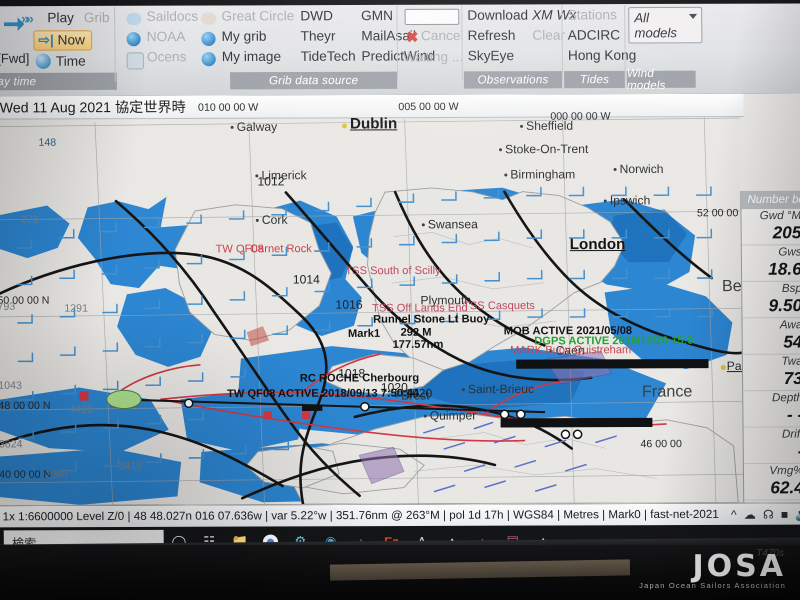 The height and width of the screenshot is (600, 800). Describe the element at coordinates (228, 107) in the screenshot. I see `graticule-label-010w: 010 00 00 W` at that location.